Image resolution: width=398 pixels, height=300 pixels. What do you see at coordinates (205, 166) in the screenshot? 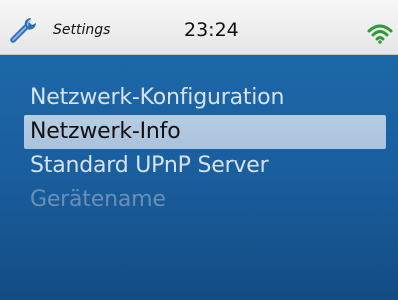
I see `menu-item-upnp-server: Standard UPnP Server` at bounding box center [205, 166].